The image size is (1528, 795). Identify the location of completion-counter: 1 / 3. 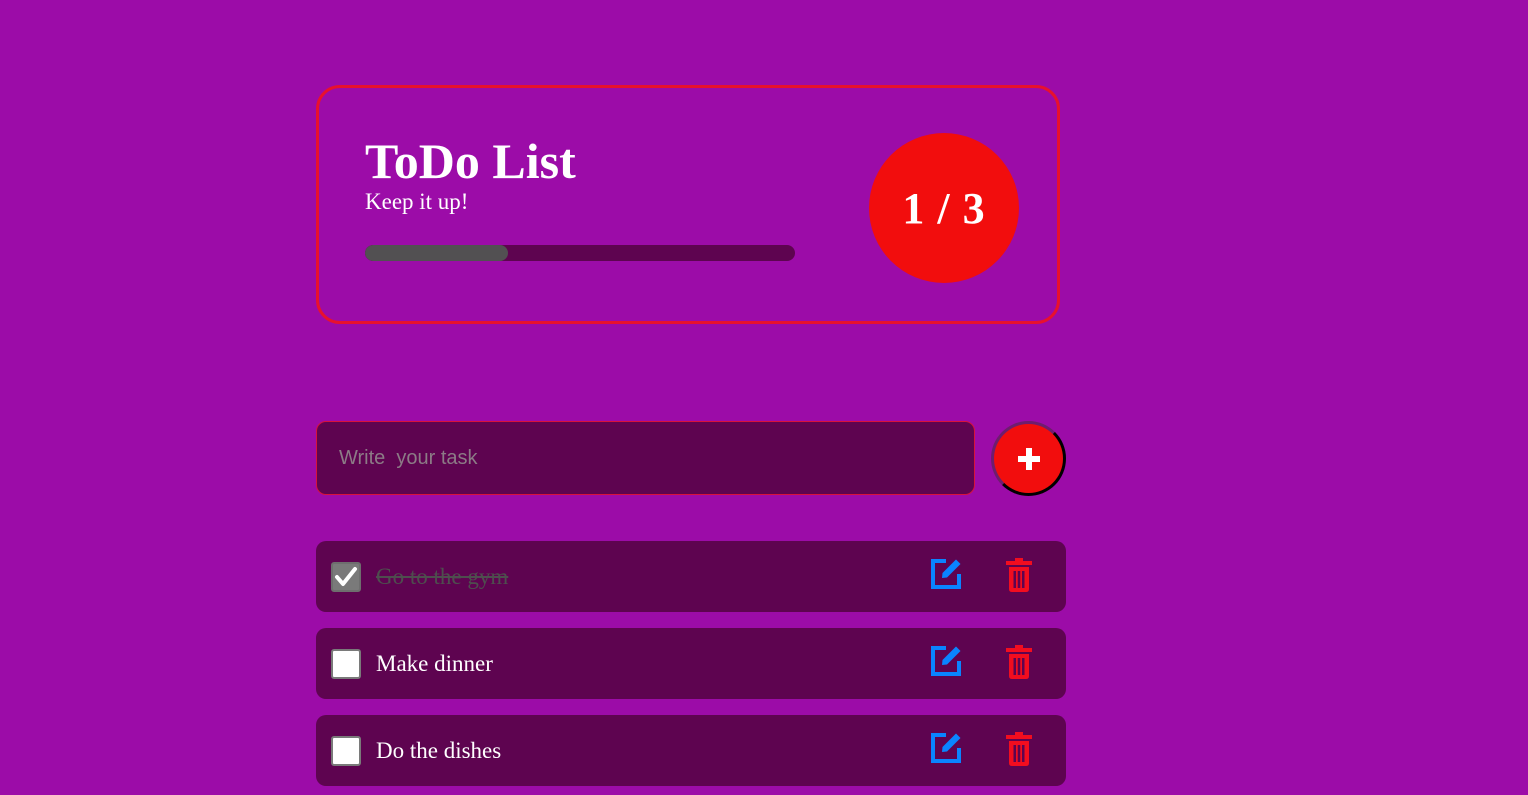
(944, 208).